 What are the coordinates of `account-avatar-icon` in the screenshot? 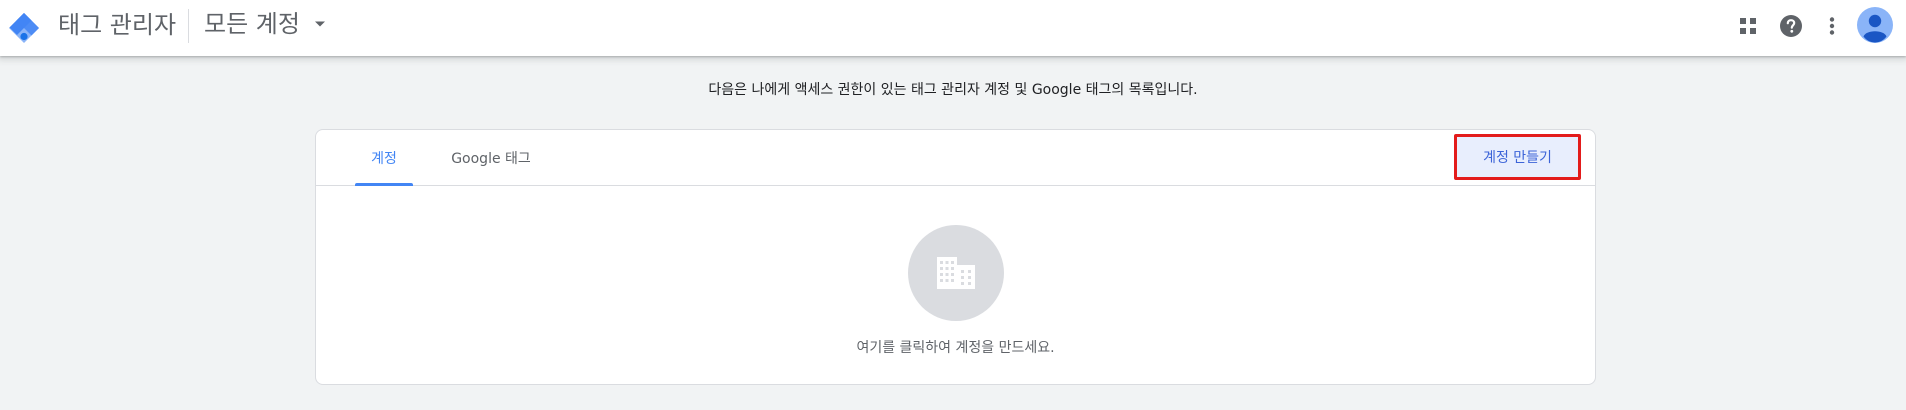 It's located at (1875, 25).